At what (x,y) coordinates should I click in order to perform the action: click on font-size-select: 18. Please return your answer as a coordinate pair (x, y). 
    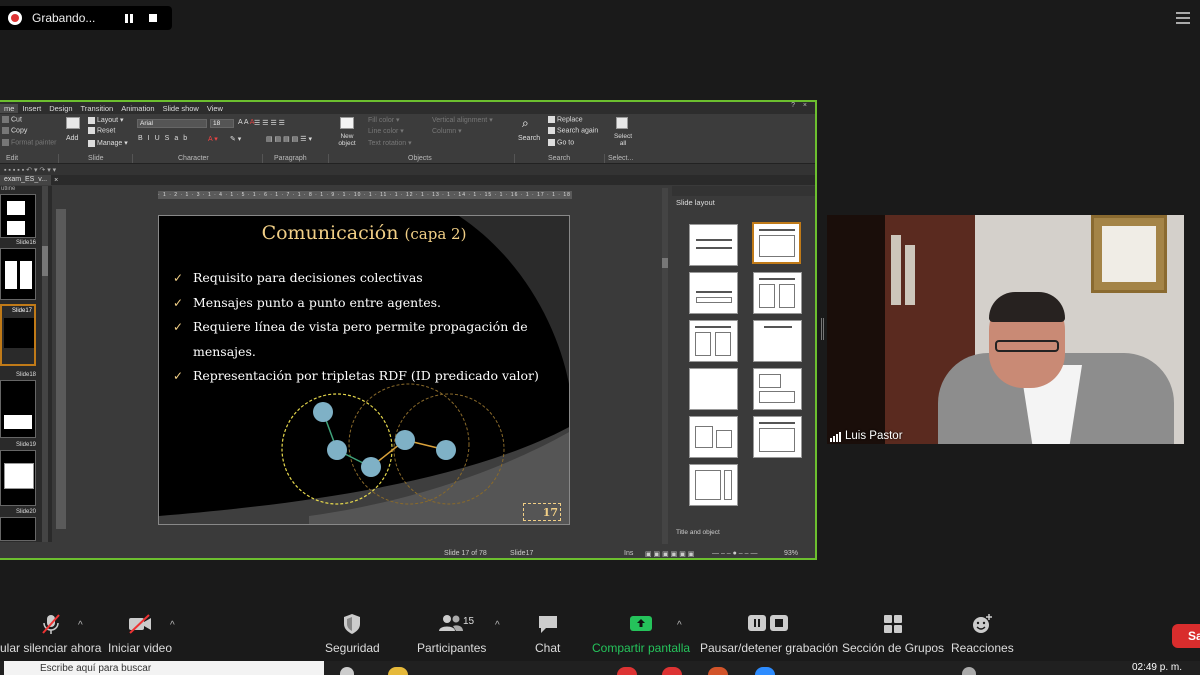
    Looking at the image, I should click on (222, 123).